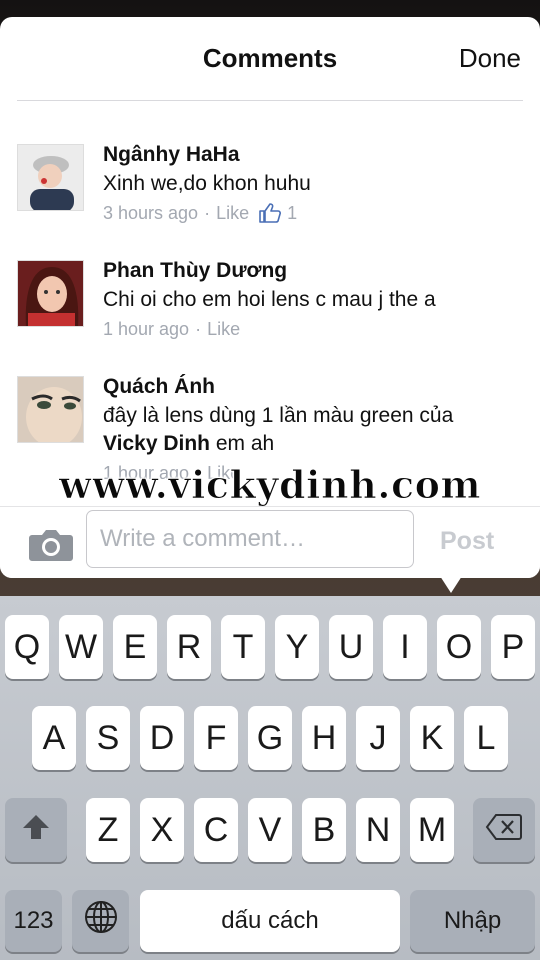  Describe the element at coordinates (270, 59) in the screenshot. I see `header: Comments Done` at that location.